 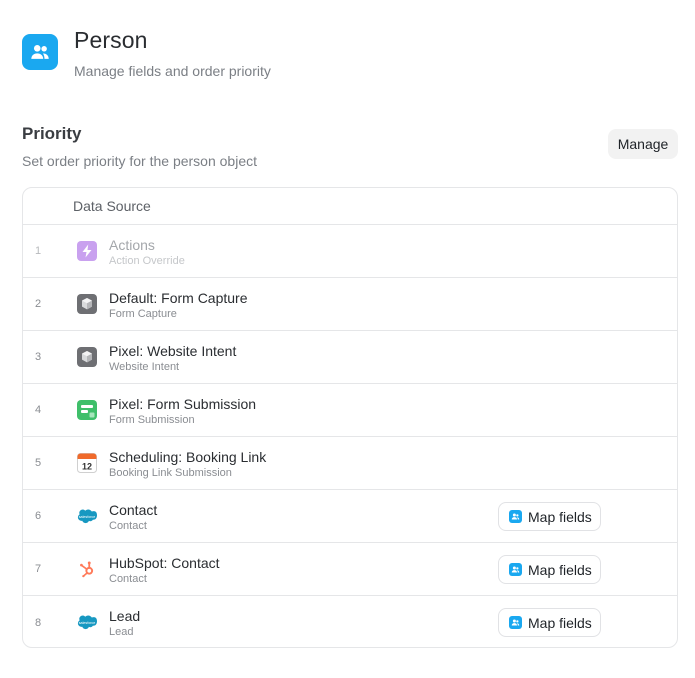 I want to click on row-description: Form Submission, so click(x=152, y=420).